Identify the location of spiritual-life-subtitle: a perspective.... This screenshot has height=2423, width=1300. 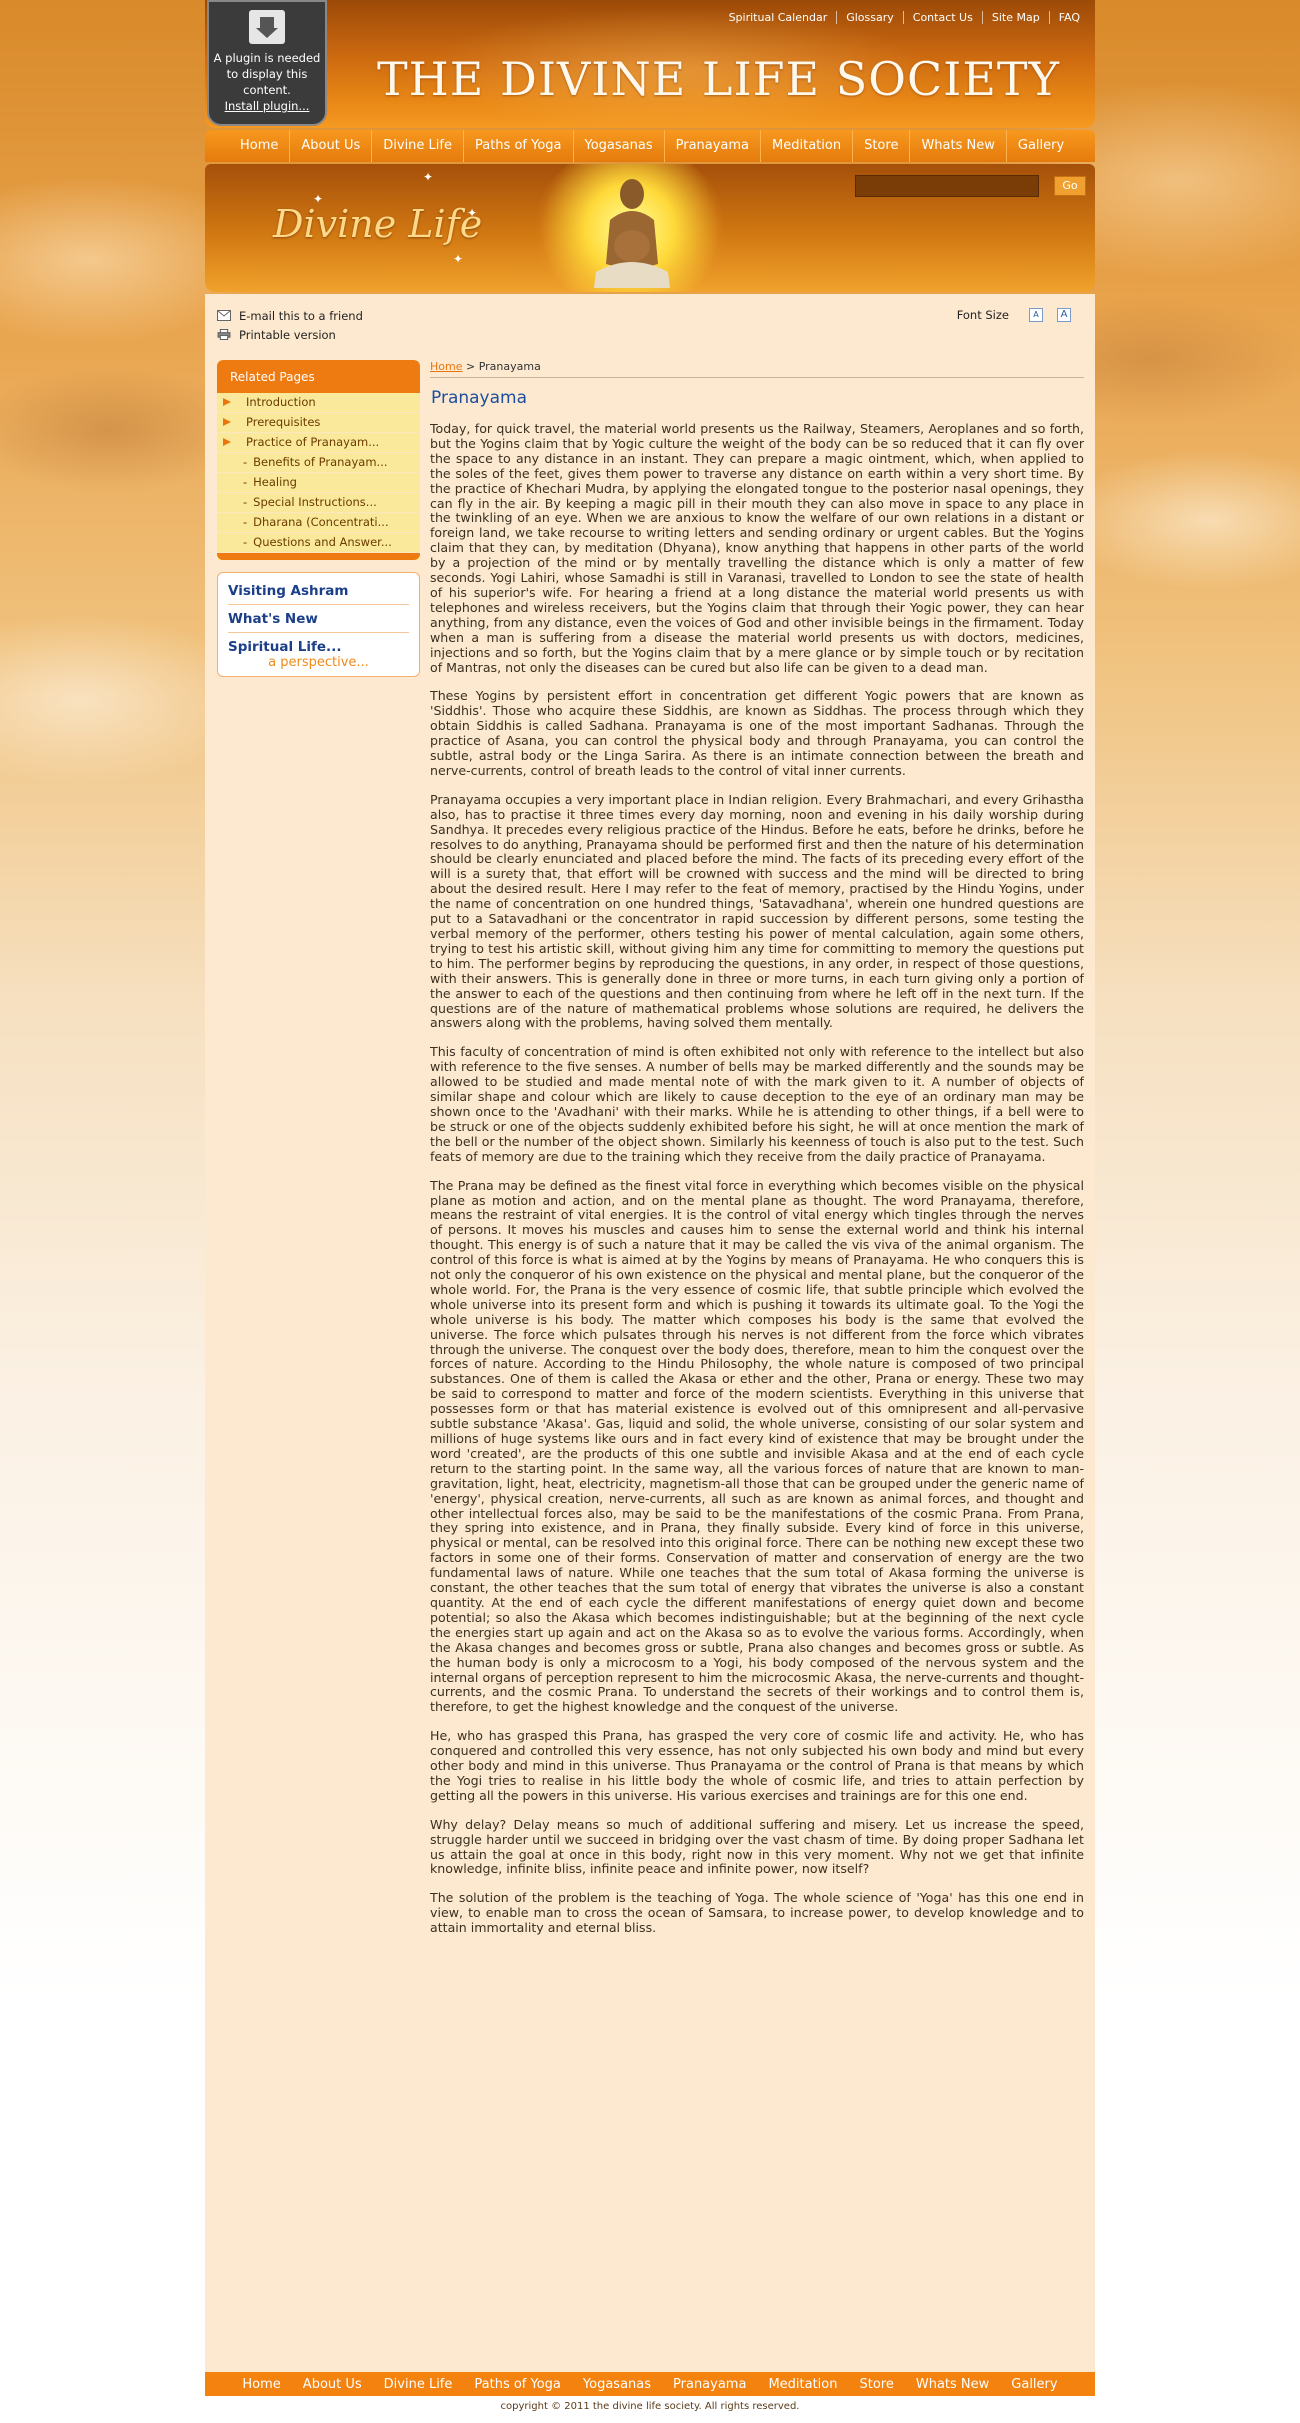
(318, 664).